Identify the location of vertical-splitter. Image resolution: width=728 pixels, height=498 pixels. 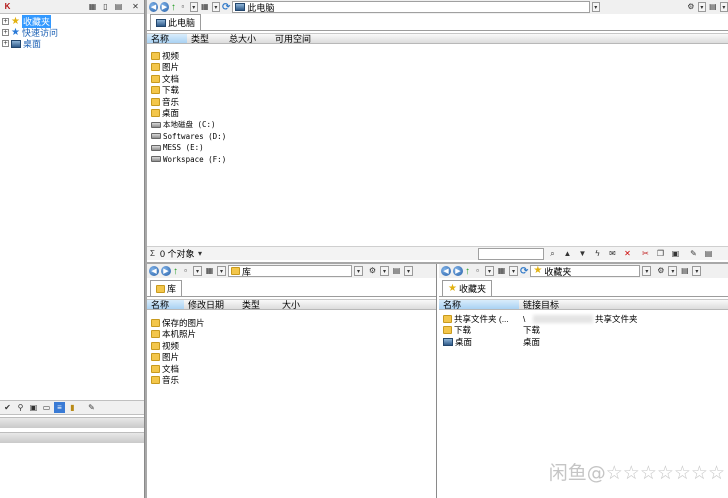
(146, 249).